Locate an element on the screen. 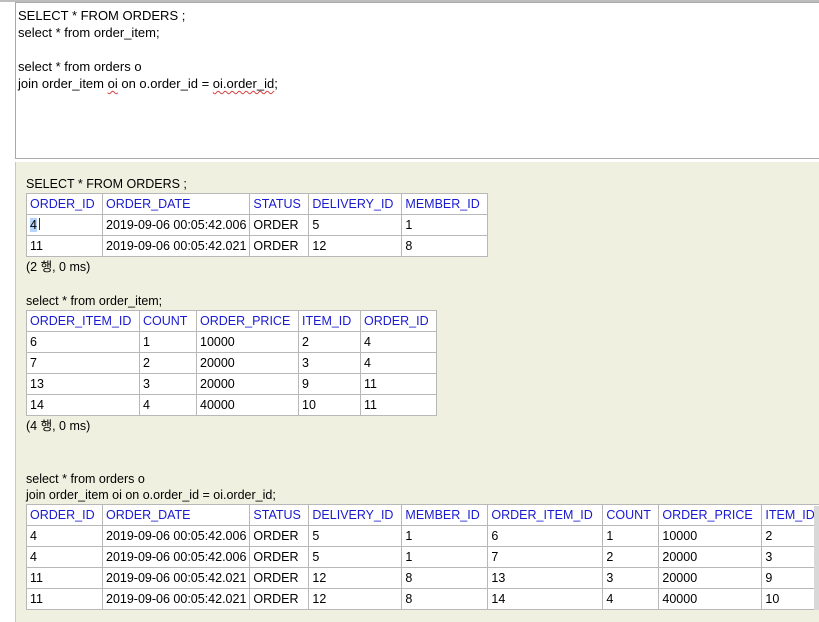 This screenshot has height=622, width=819. scrollbar-edge is located at coordinates (816, 558).